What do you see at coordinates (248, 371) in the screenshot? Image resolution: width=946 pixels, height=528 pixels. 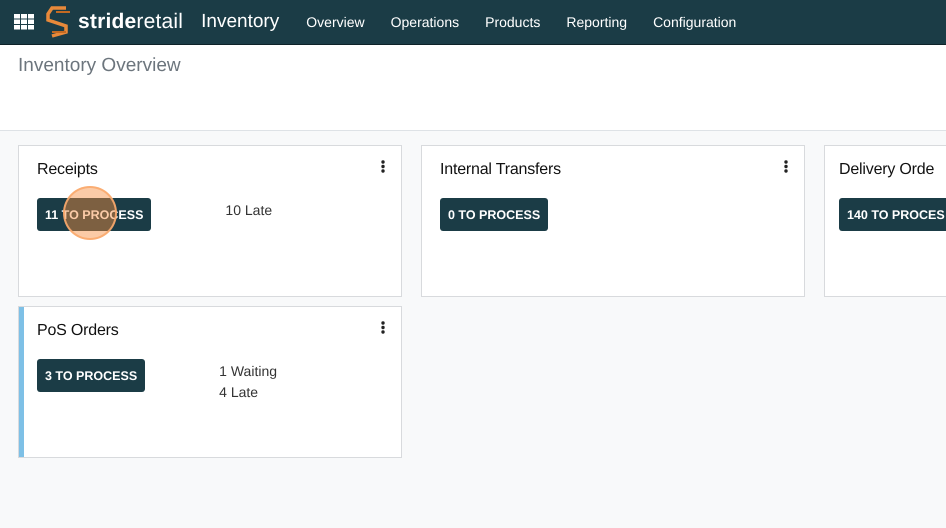 I see `card-stat-link: 1 Waiting` at bounding box center [248, 371].